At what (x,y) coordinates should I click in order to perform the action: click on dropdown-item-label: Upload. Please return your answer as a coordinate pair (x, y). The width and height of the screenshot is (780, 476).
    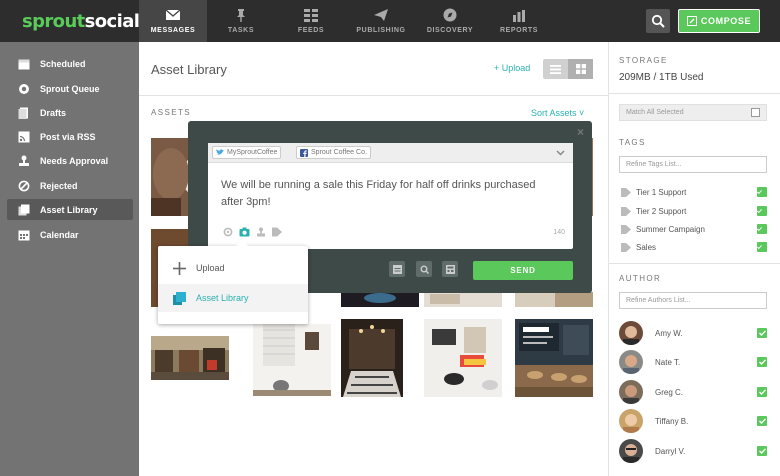
    Looking at the image, I should click on (210, 268).